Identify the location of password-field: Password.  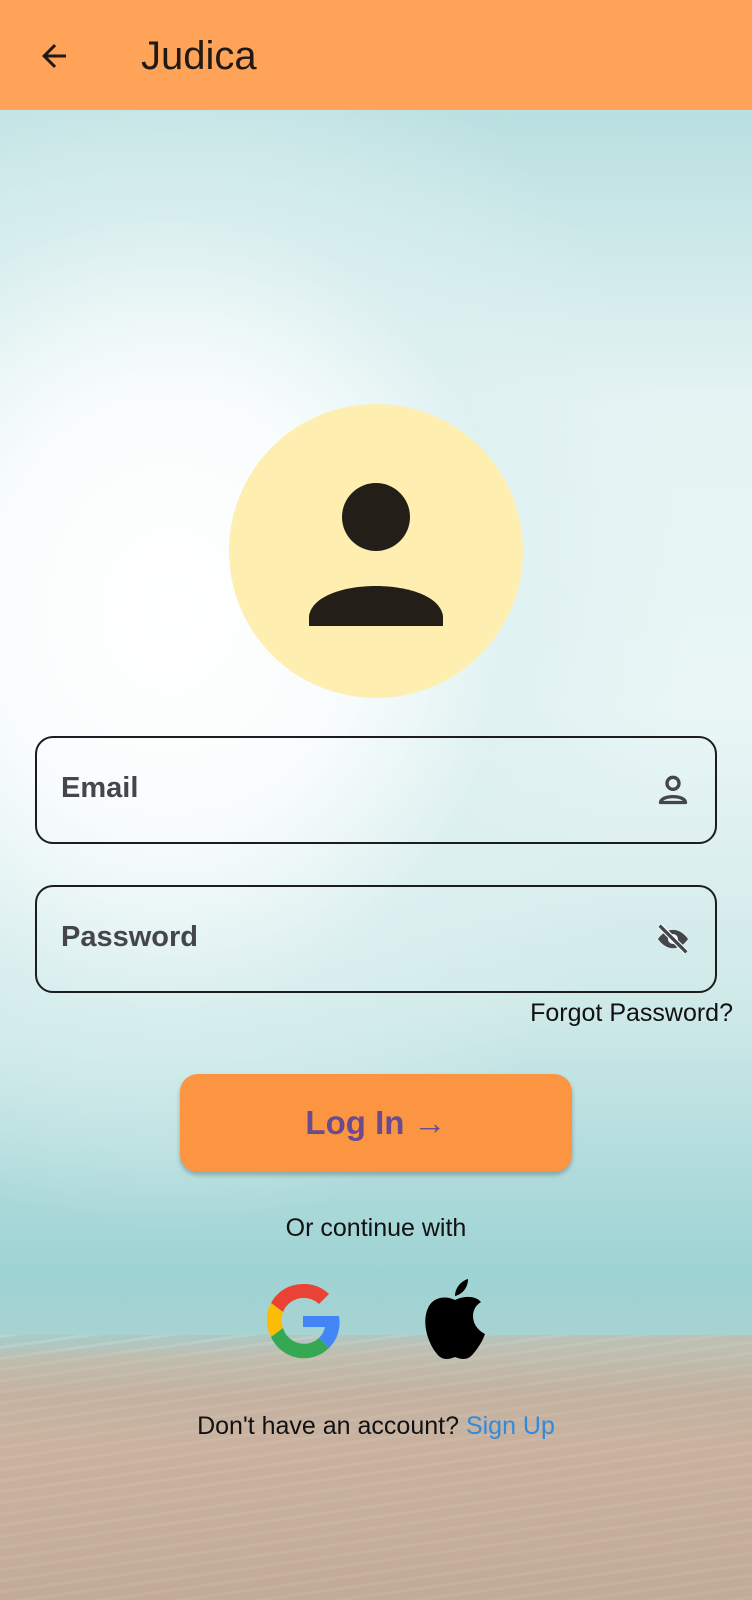
(376, 939).